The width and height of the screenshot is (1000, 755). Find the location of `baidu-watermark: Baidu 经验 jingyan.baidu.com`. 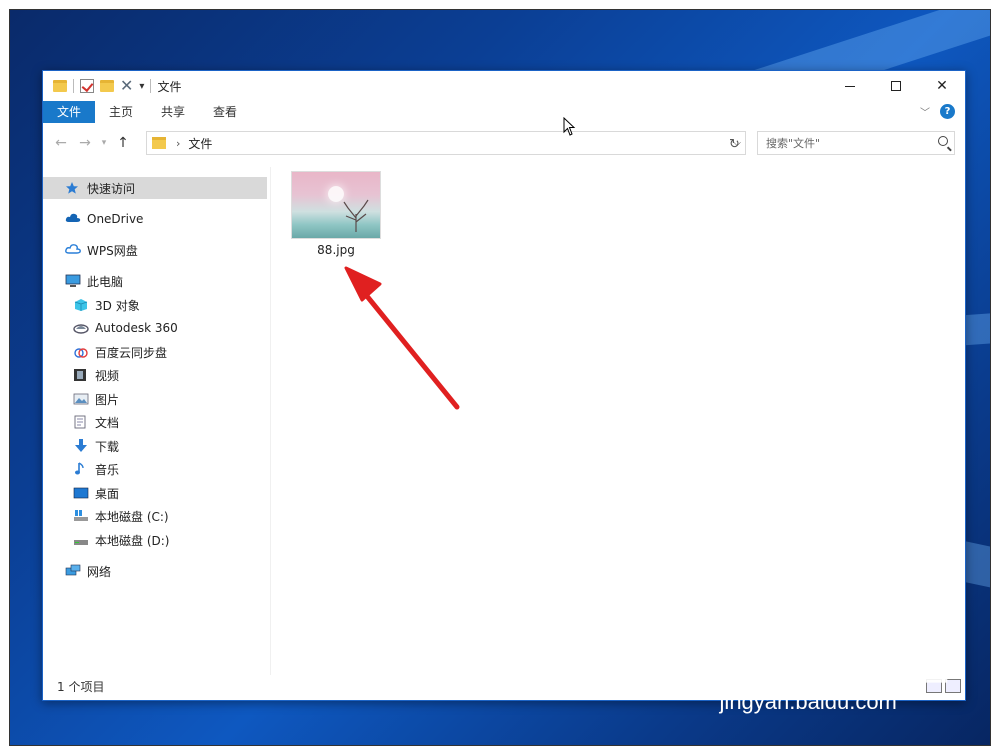

baidu-watermark: Baidu 经验 jingyan.baidu.com is located at coordinates (835, 672).